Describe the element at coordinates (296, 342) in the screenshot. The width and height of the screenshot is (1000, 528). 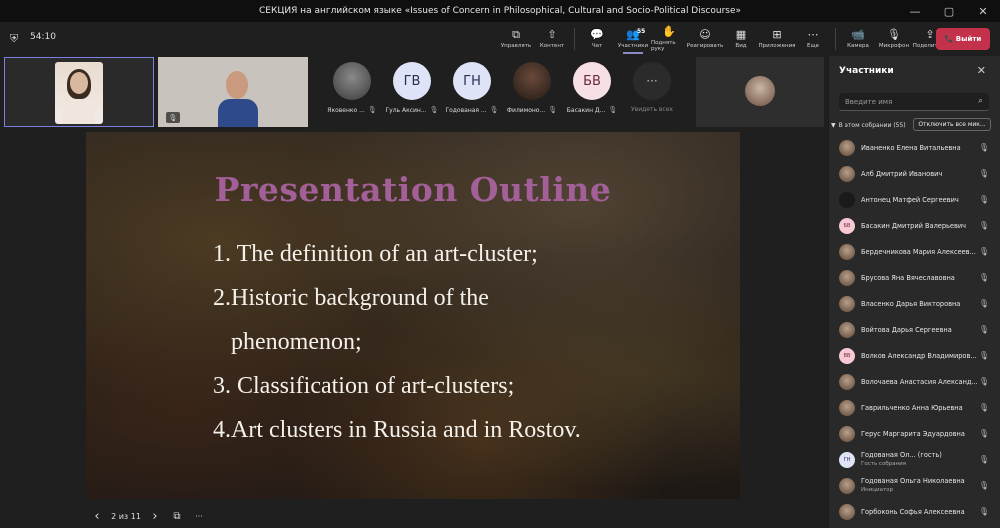
I see `slide-bullet: phenomenon;` at that location.